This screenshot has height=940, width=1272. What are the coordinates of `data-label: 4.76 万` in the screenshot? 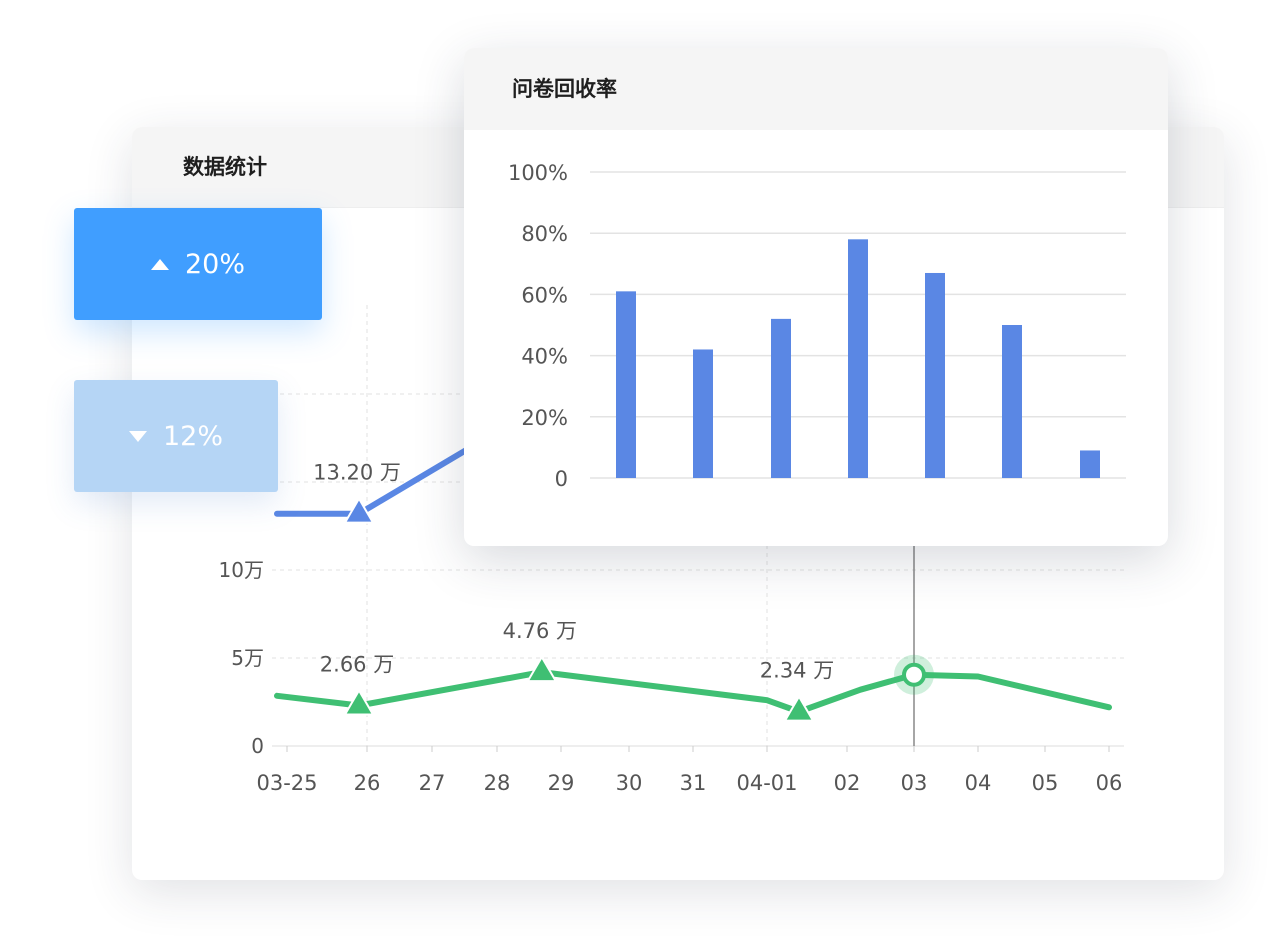 It's located at (540, 631).